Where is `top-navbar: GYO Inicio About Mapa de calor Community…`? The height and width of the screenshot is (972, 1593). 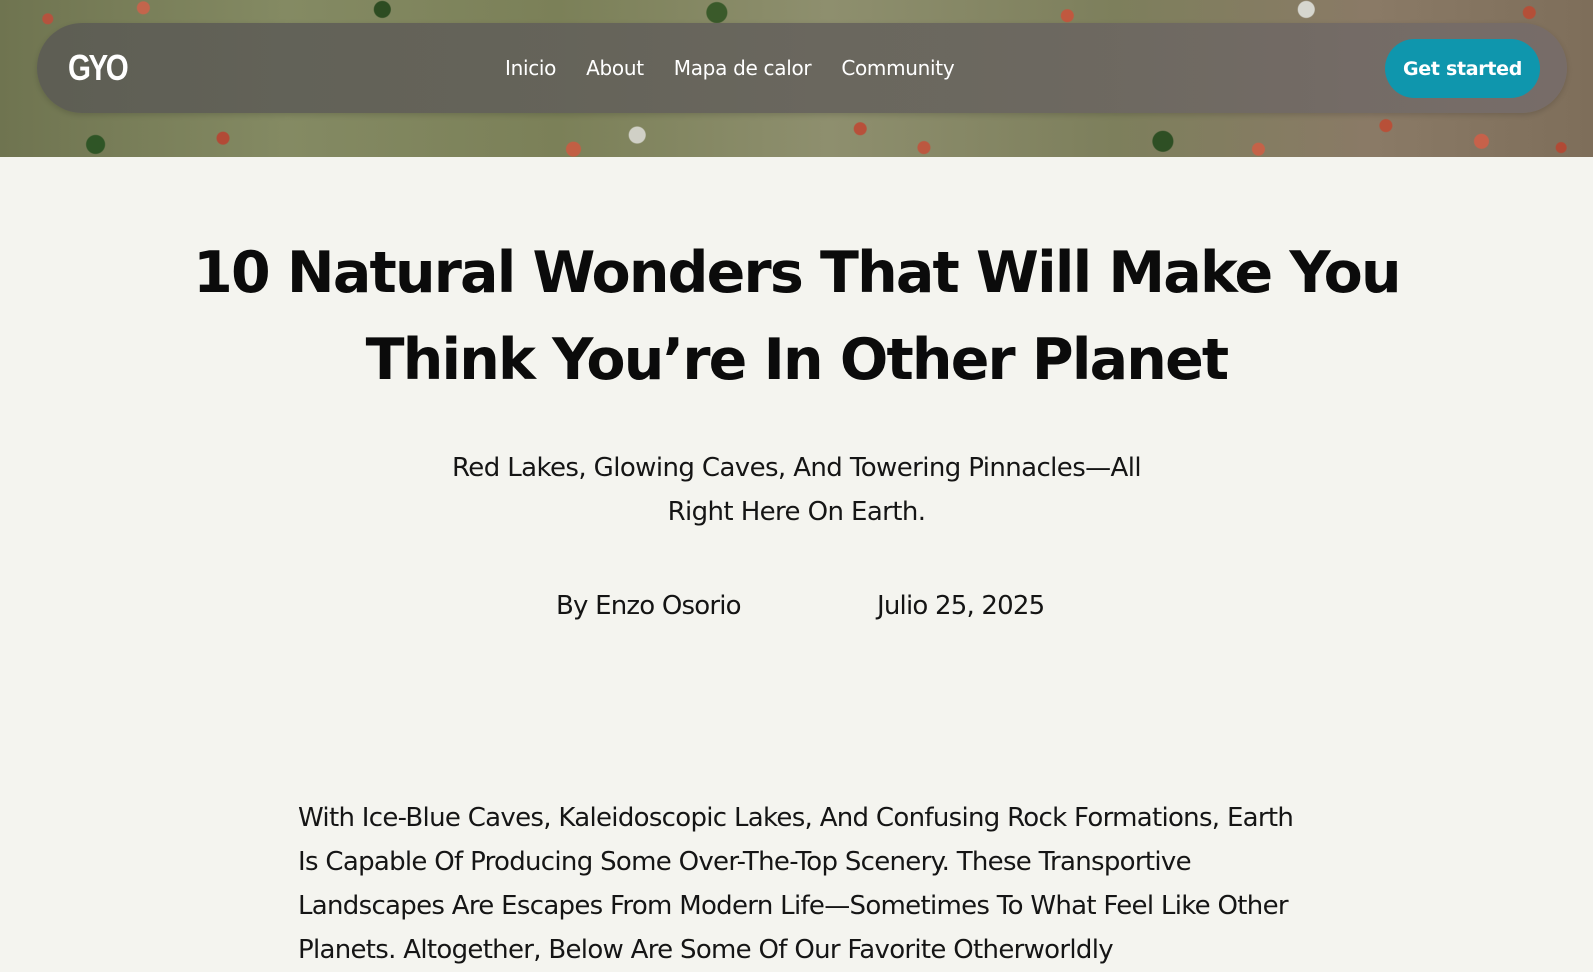
top-navbar: GYO Inicio About Mapa de calor Community… is located at coordinates (802, 68).